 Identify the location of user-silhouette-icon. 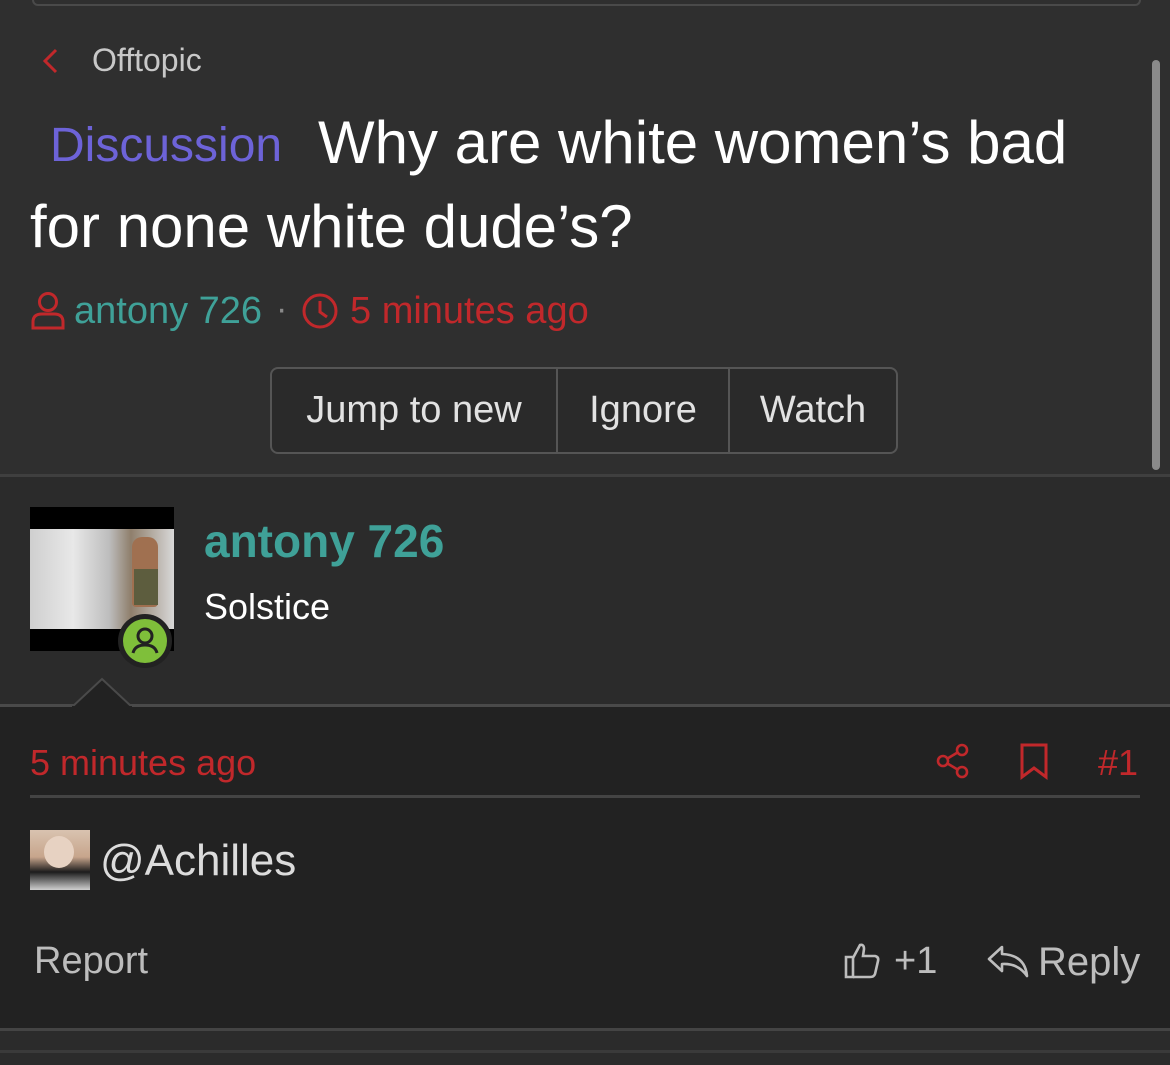
(145, 640).